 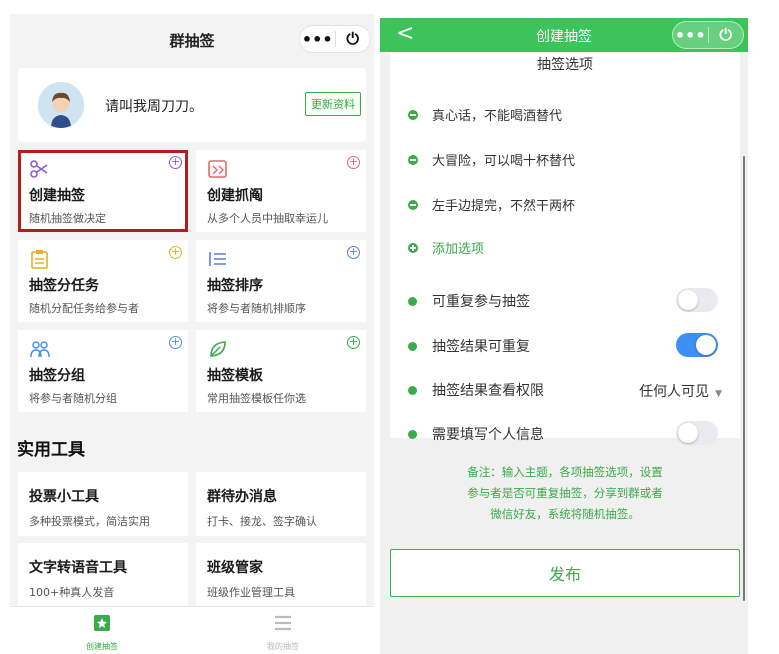 I want to click on note-line: 微信好友，系统将随机抽签。, so click(x=565, y=514).